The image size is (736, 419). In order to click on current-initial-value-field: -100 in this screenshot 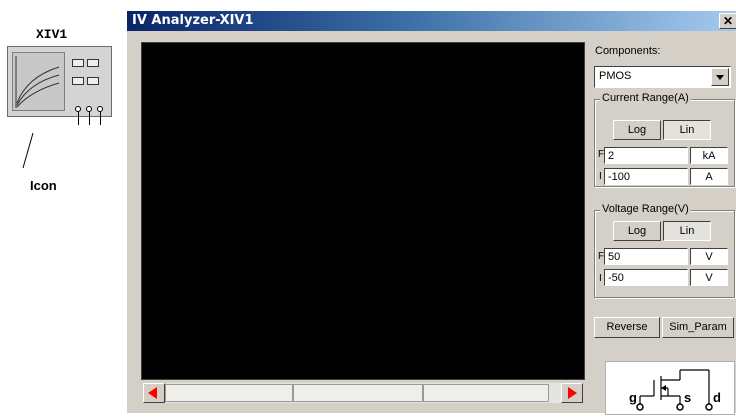, I will do `click(646, 176)`.